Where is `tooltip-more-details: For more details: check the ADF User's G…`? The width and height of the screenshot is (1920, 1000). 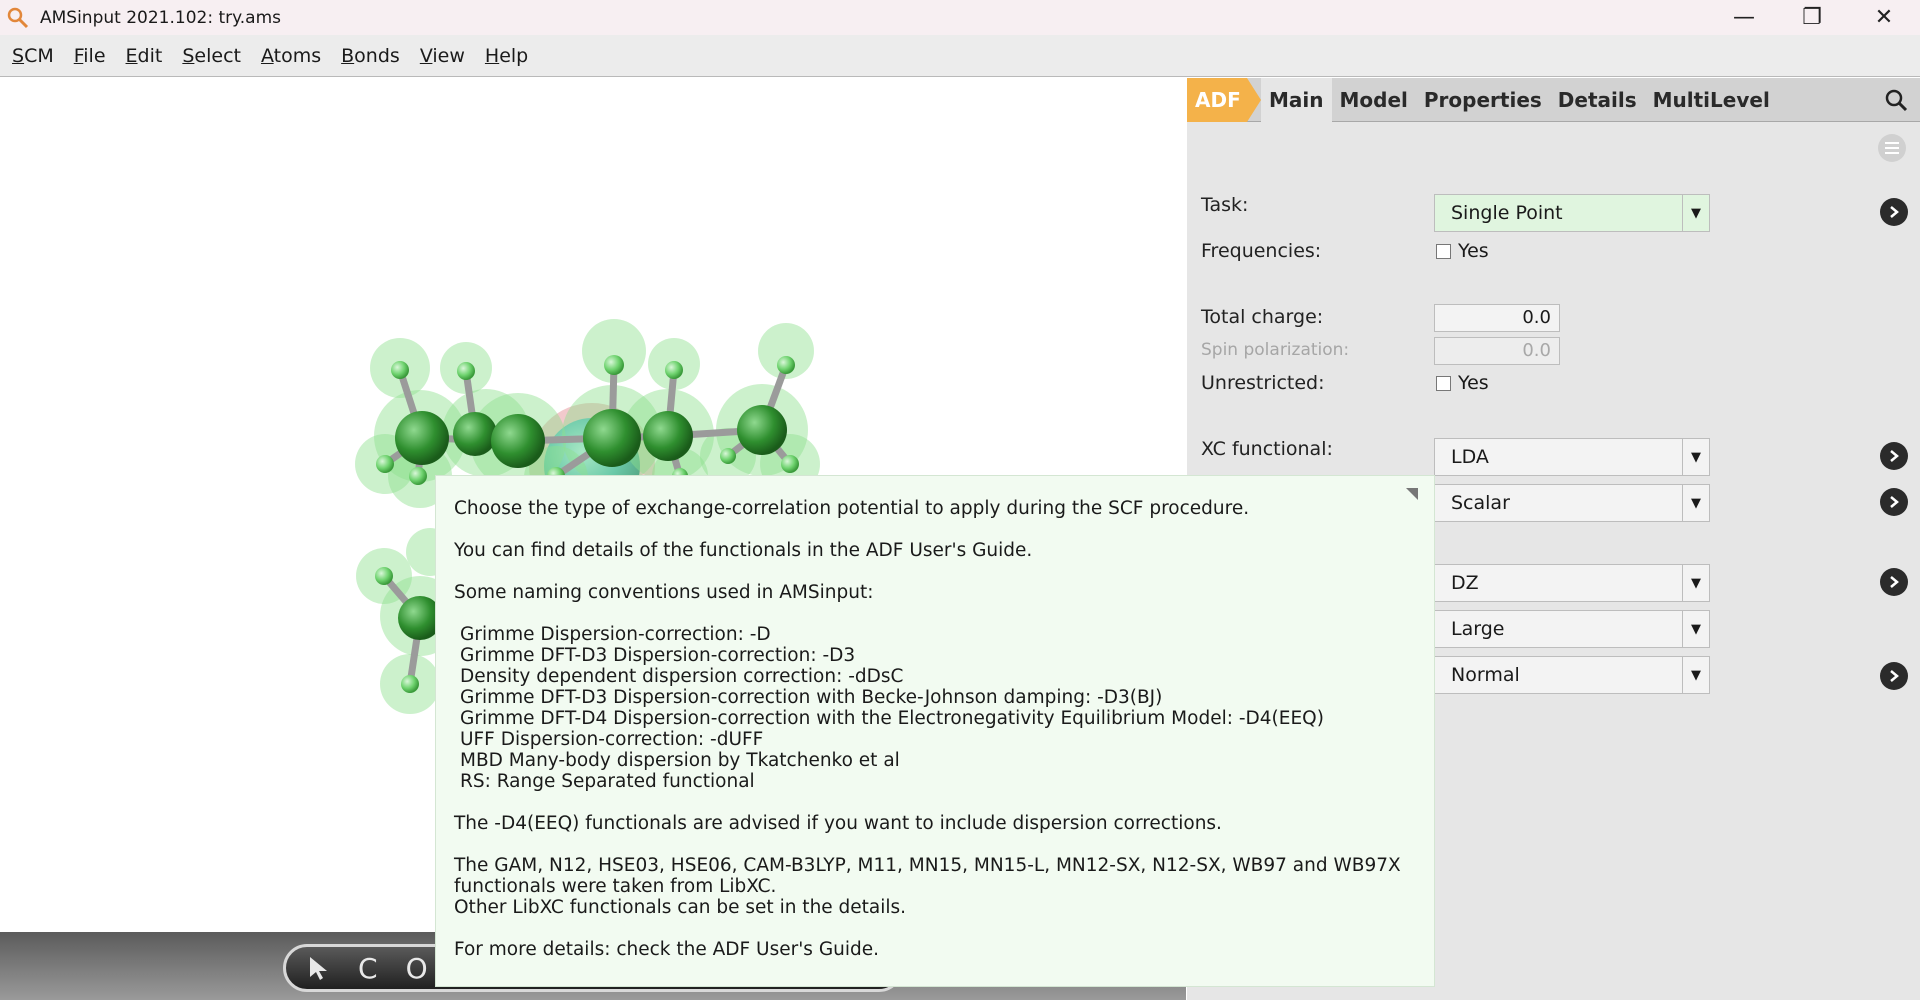
tooltip-more-details: For more details: check the ADF User's G… is located at coordinates (667, 949).